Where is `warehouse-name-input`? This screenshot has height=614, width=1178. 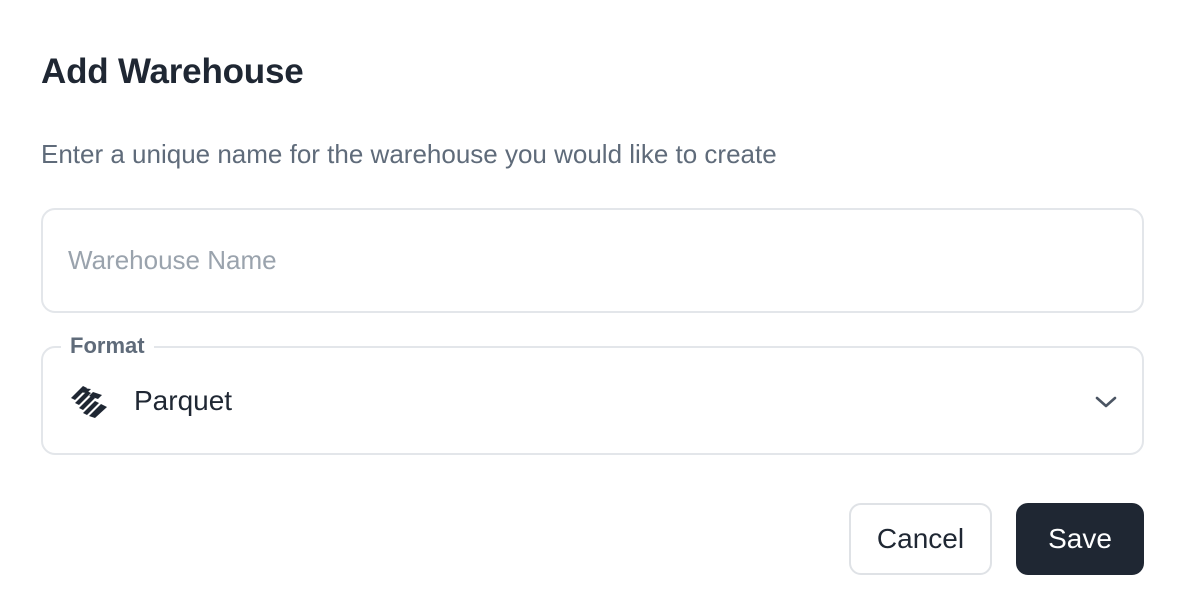
warehouse-name-input is located at coordinates (592, 260).